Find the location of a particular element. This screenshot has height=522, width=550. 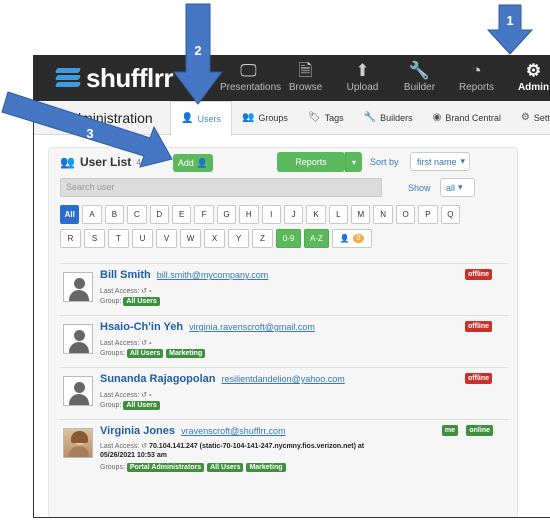

nav-reports: ◔ Reports is located at coordinates (476, 78).